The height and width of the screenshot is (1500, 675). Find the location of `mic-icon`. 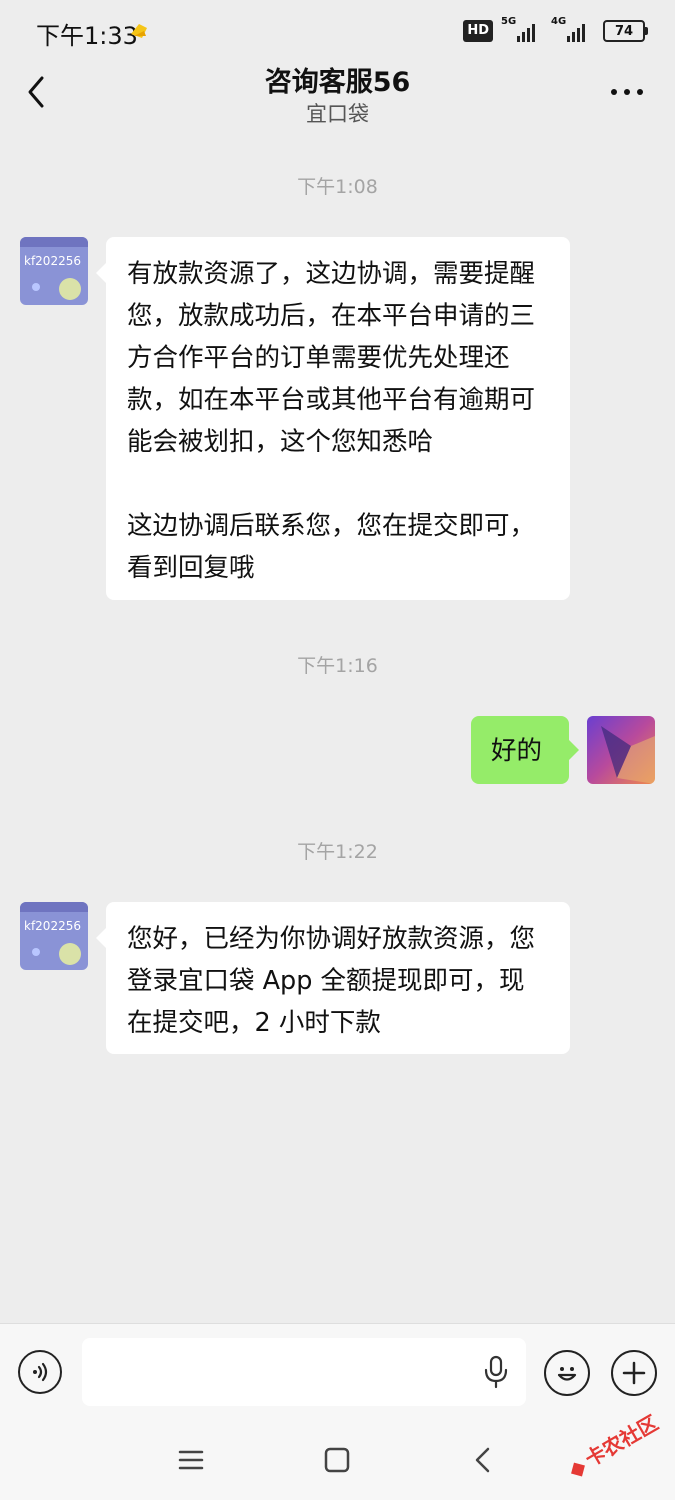

mic-icon is located at coordinates (496, 1372).